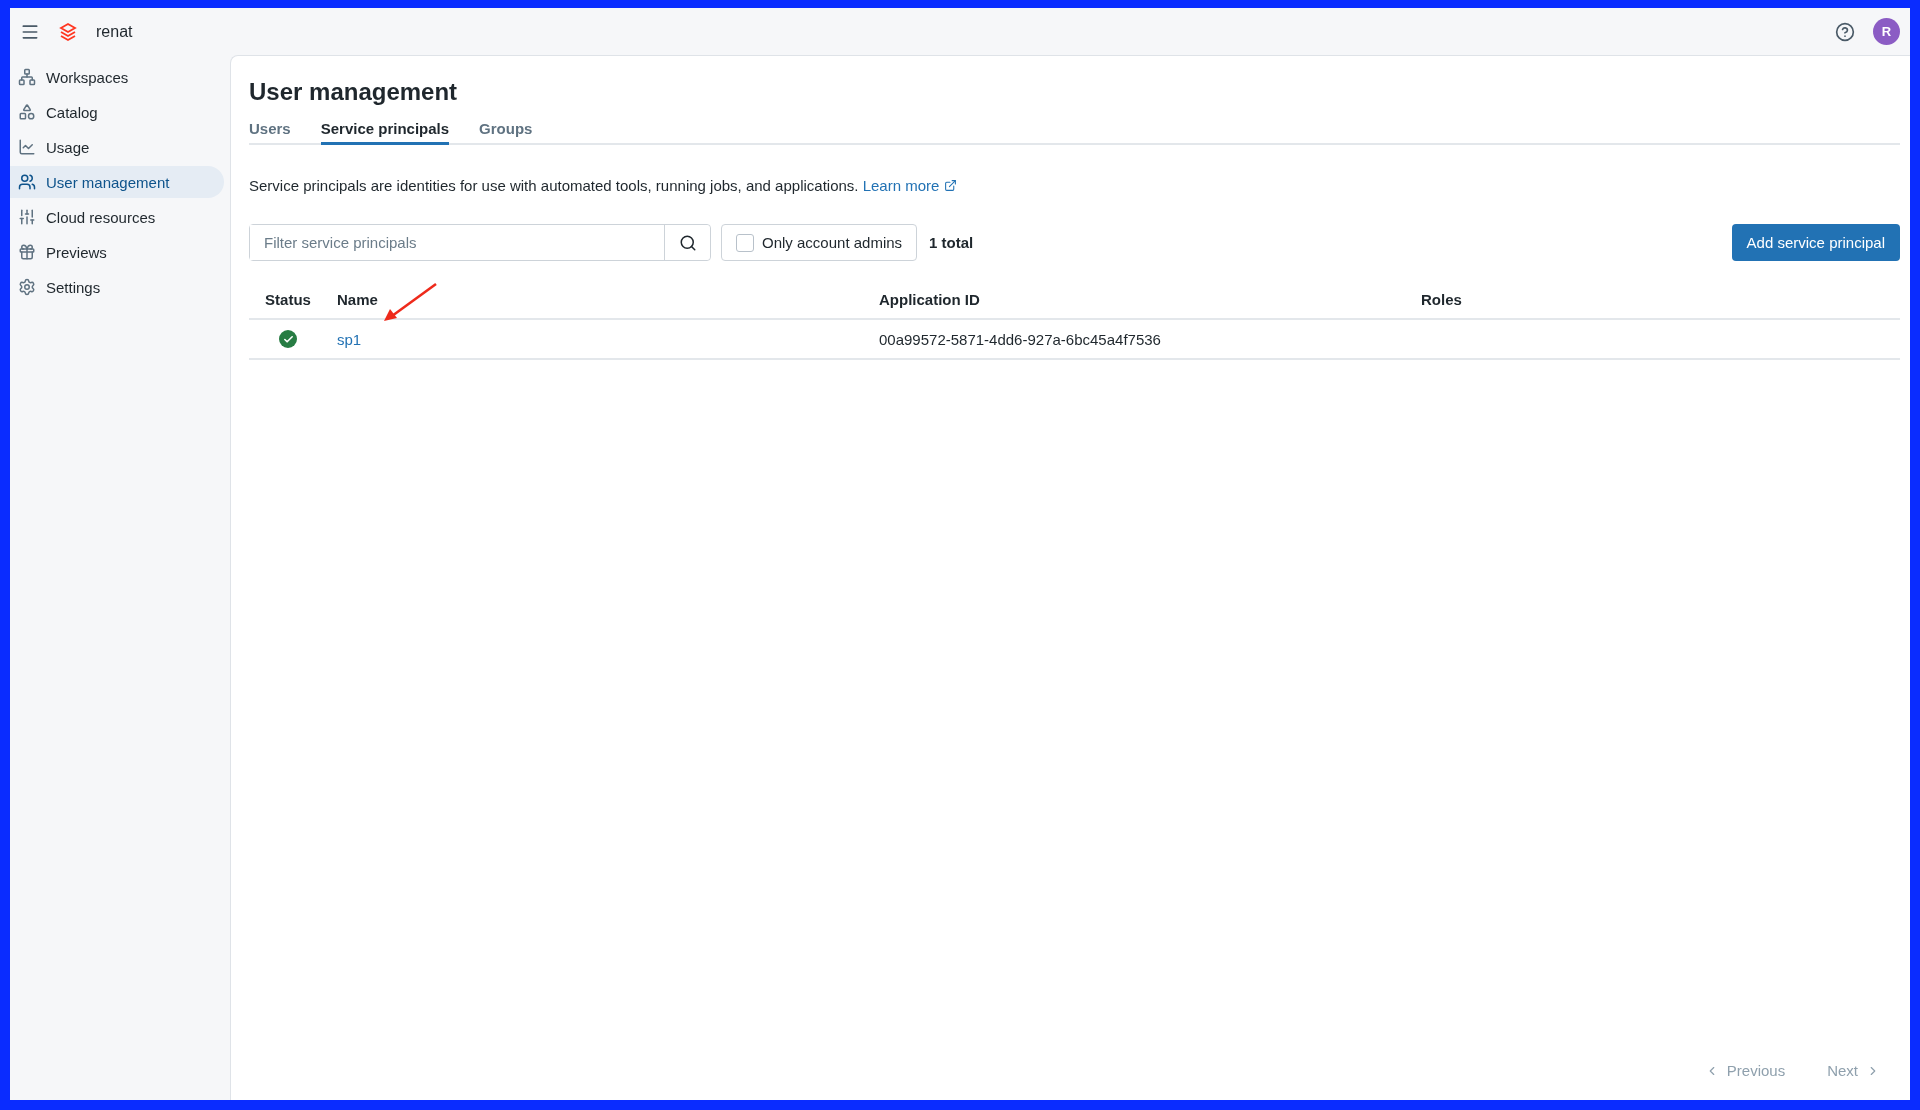 This screenshot has width=1920, height=1110. Describe the element at coordinates (951, 185) in the screenshot. I see `external-link-icon` at that location.